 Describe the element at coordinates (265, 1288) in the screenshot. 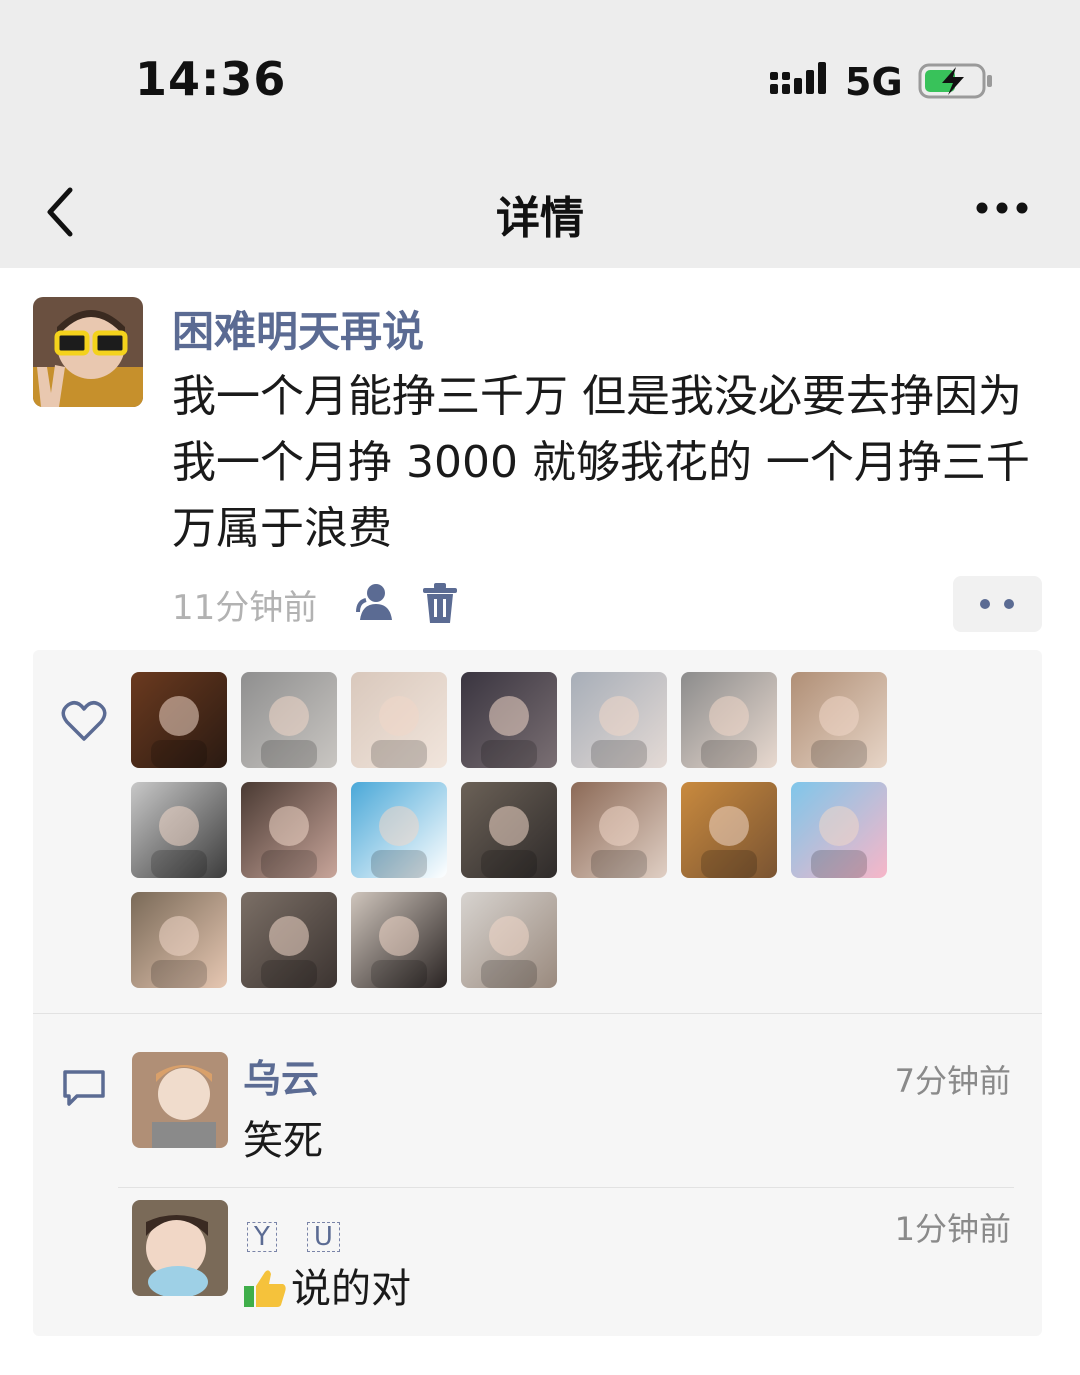

I see `thumbs-up-emoji-icon` at that location.